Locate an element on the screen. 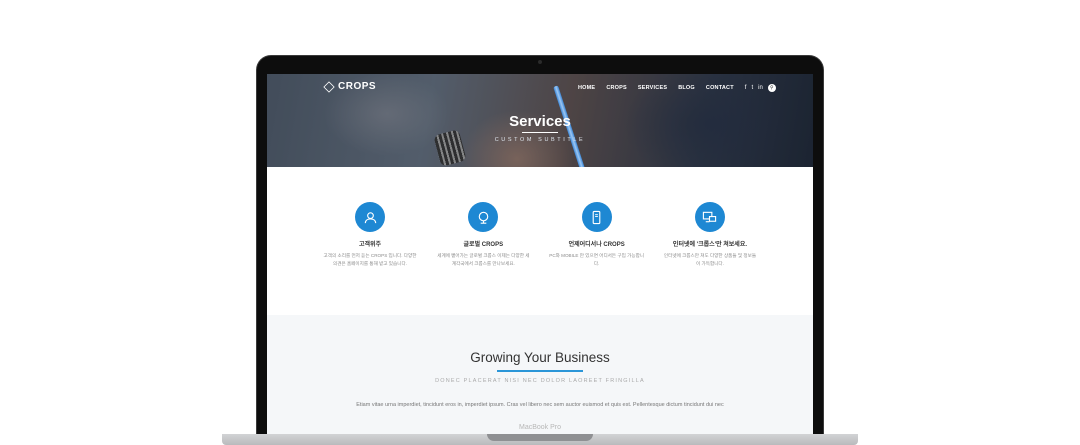  feature-text: PC와 MOBILE 만 있으면 어디서든 구입 가능합니다. is located at coordinates (597, 259).